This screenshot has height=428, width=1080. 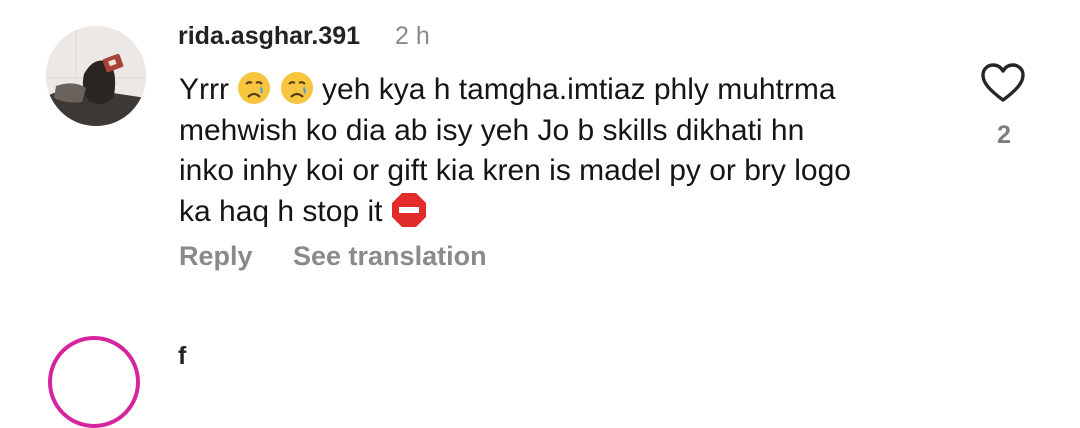 What do you see at coordinates (579, 89) in the screenshot?
I see `comment-text-line1-end: yeh kya h tamgha.imtiaz phly muhtrma` at bounding box center [579, 89].